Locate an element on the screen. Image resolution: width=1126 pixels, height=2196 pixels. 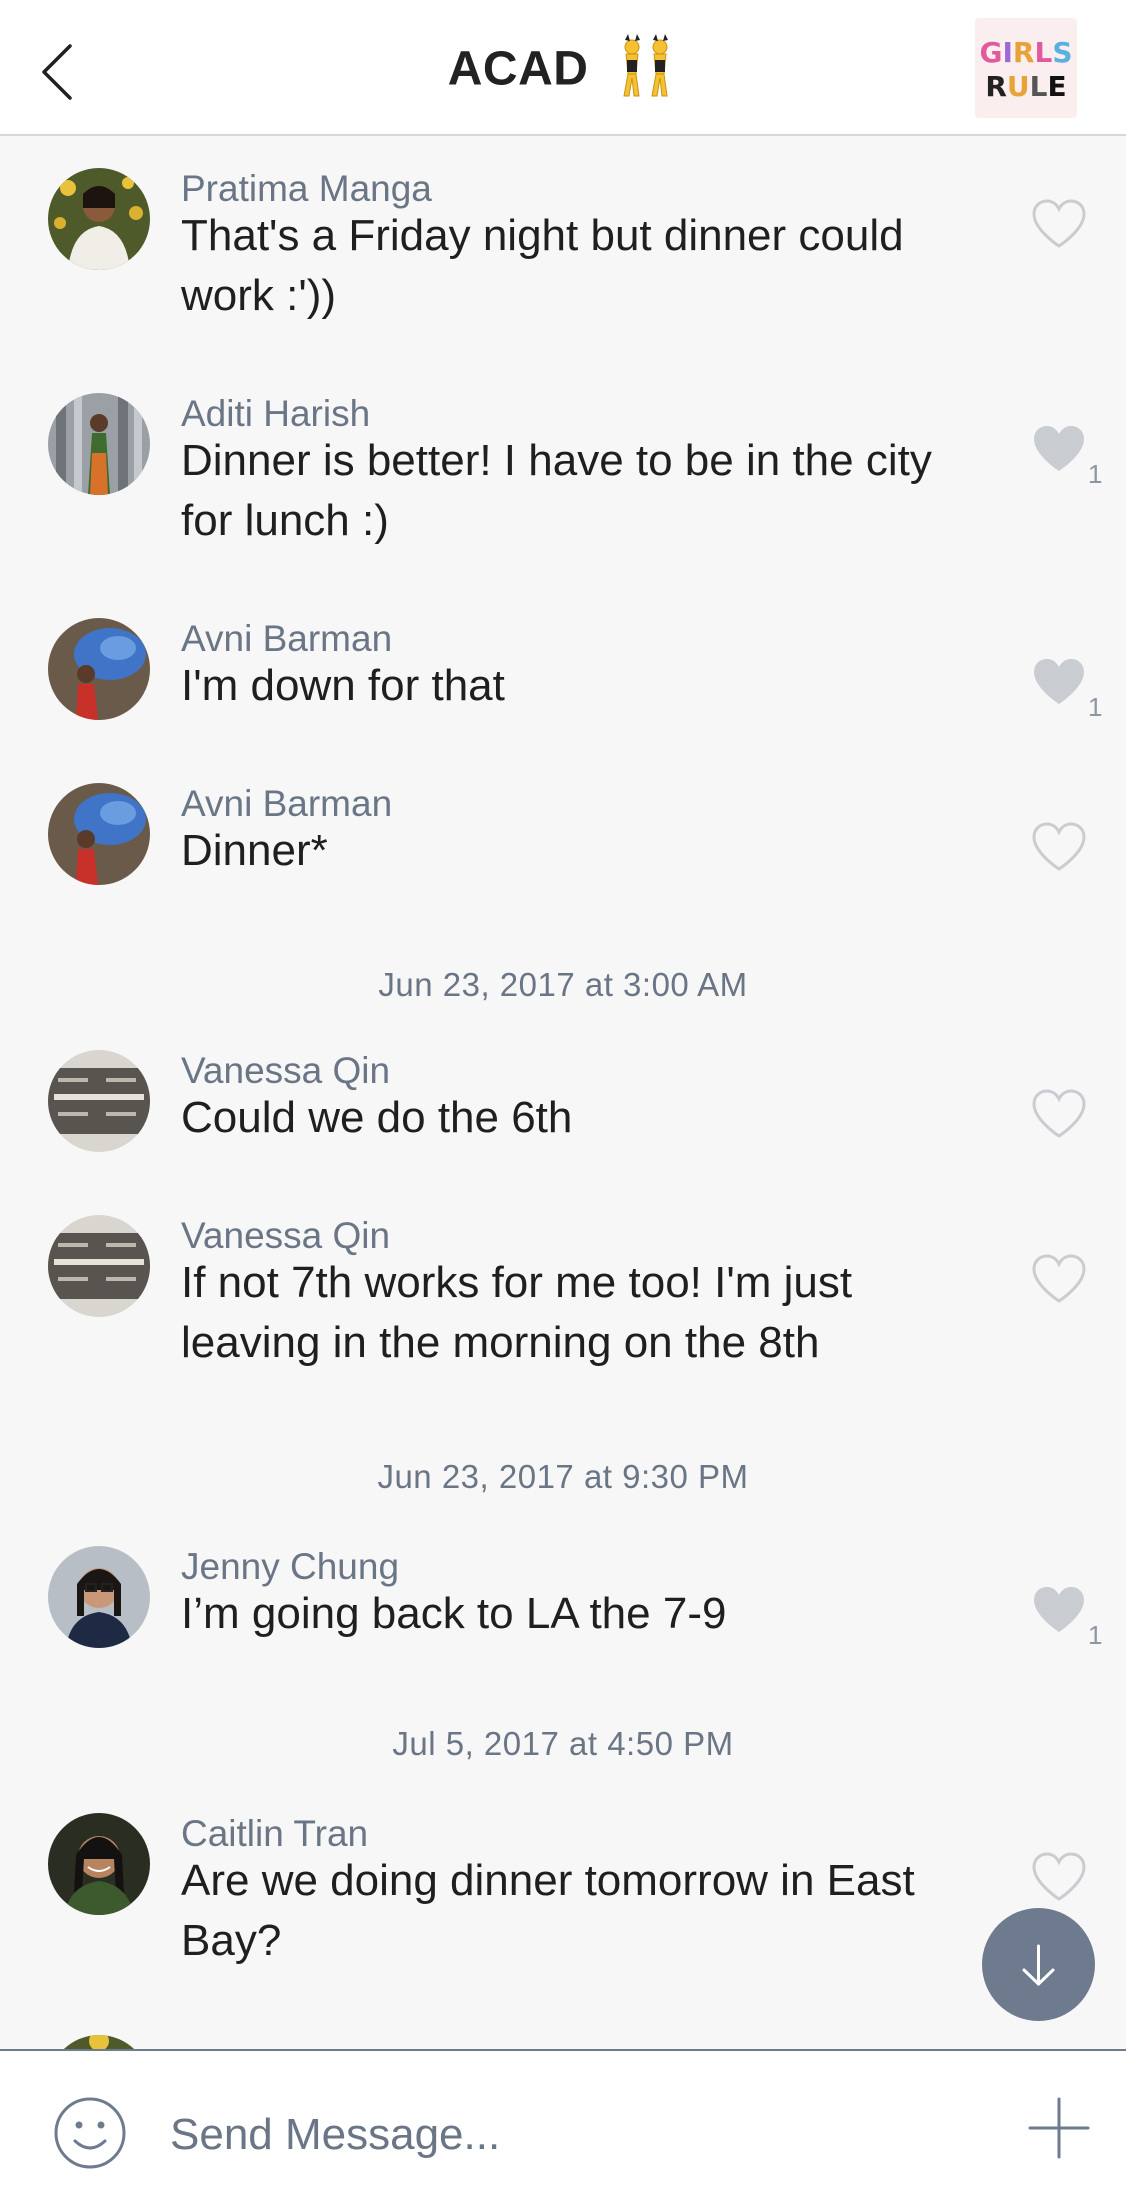
scroll-to-bottom-button is located at coordinates (1038, 1964).